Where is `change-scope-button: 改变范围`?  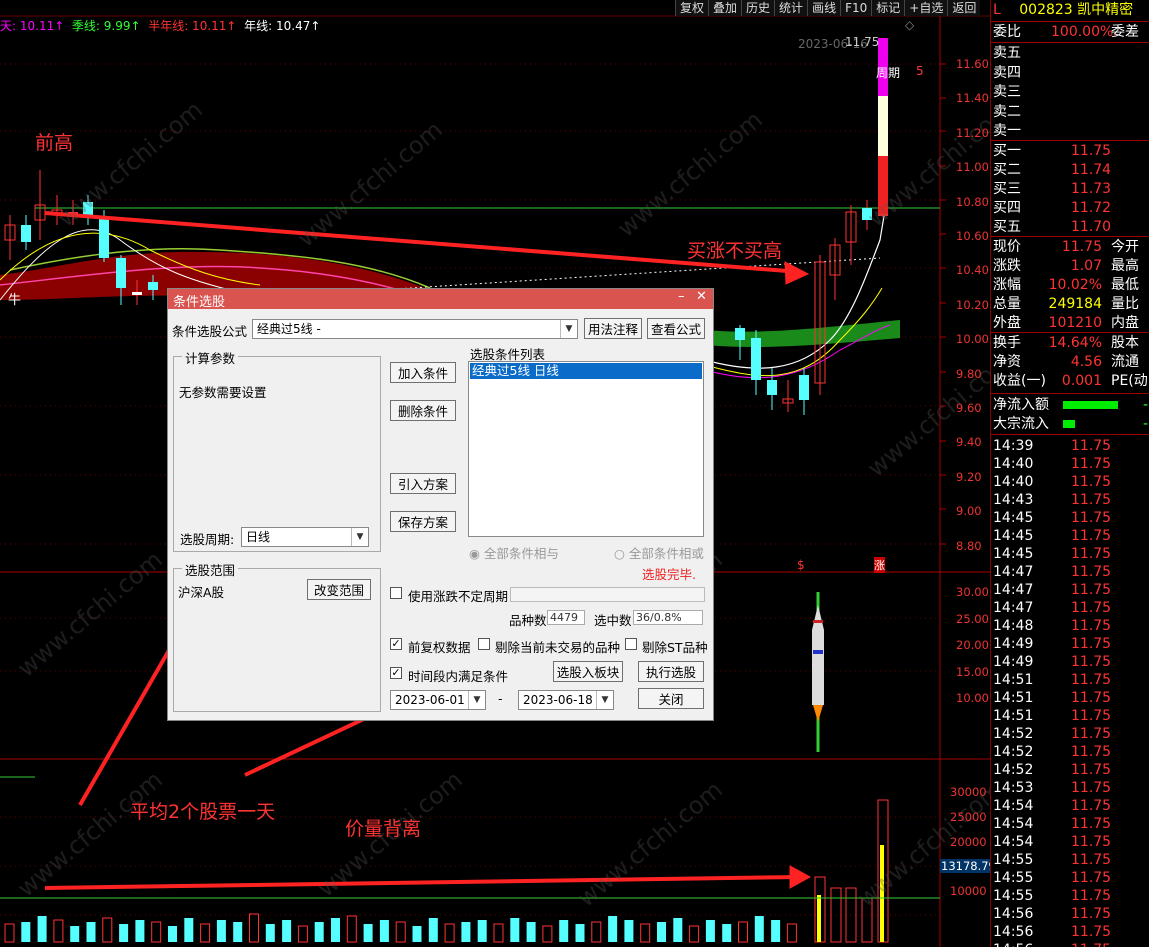
change-scope-button: 改变范围 is located at coordinates (339, 589).